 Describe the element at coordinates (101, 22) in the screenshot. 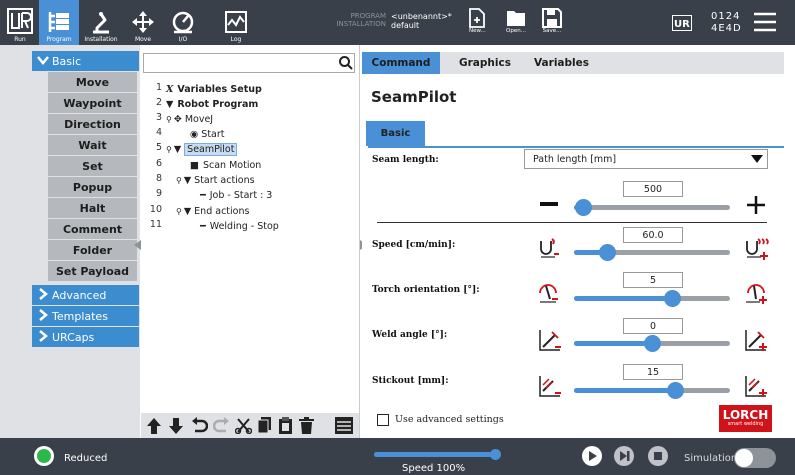

I see `installation-button: Installation` at that location.